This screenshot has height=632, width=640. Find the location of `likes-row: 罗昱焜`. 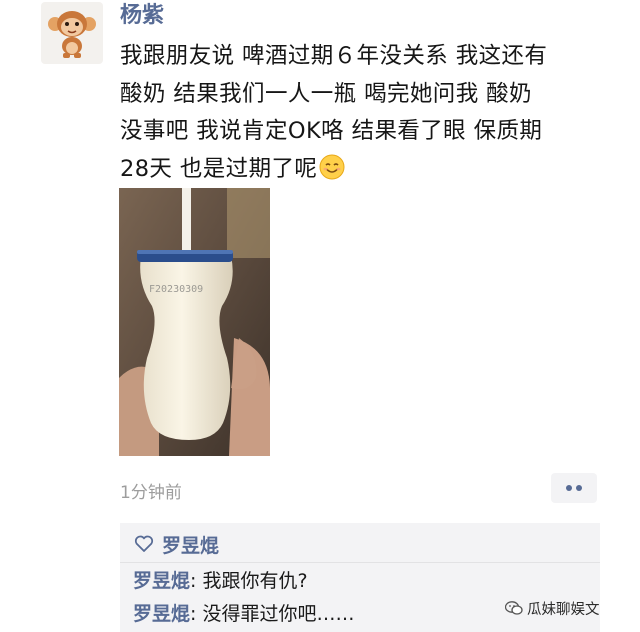

likes-row: 罗昱焜 is located at coordinates (176, 544).